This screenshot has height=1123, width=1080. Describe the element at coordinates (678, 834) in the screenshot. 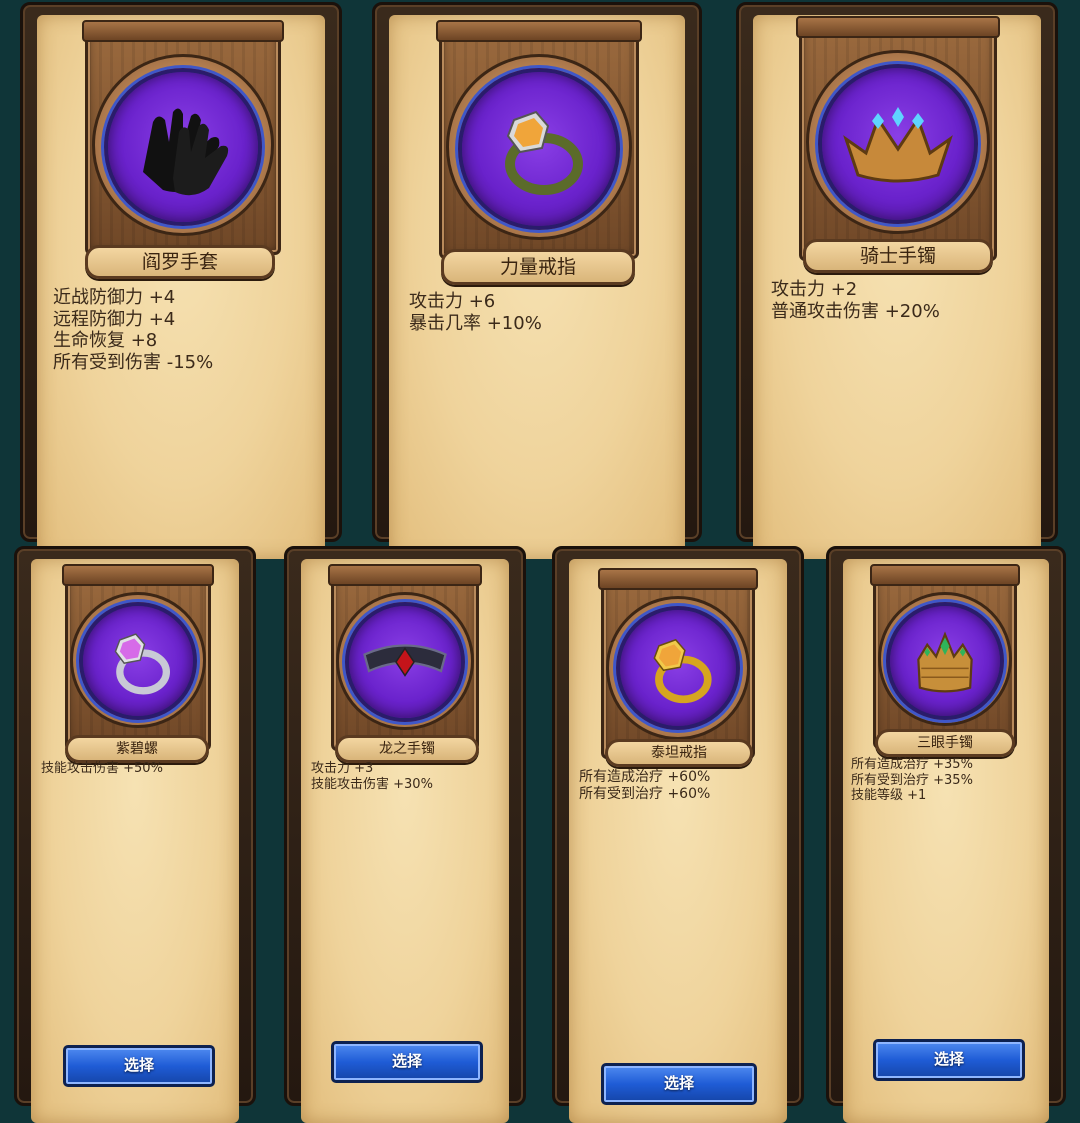

I see `item-card-titan-ring: 泰坦戒指 所有造成治疗 +60% 所有受到治疗 +60% 选择` at that location.